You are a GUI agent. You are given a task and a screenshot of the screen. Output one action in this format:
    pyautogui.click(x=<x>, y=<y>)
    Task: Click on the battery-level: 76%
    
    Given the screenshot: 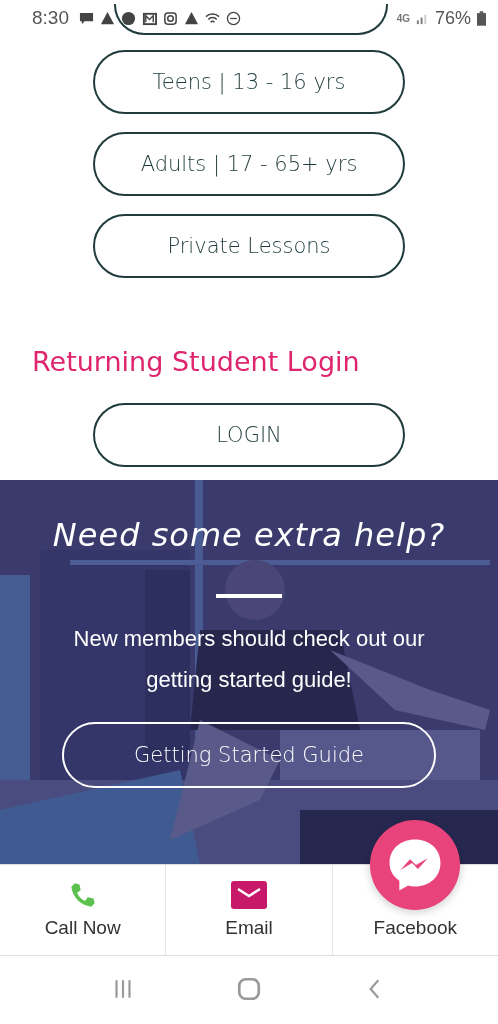 What is the action you would take?
    pyautogui.click(x=452, y=18)
    